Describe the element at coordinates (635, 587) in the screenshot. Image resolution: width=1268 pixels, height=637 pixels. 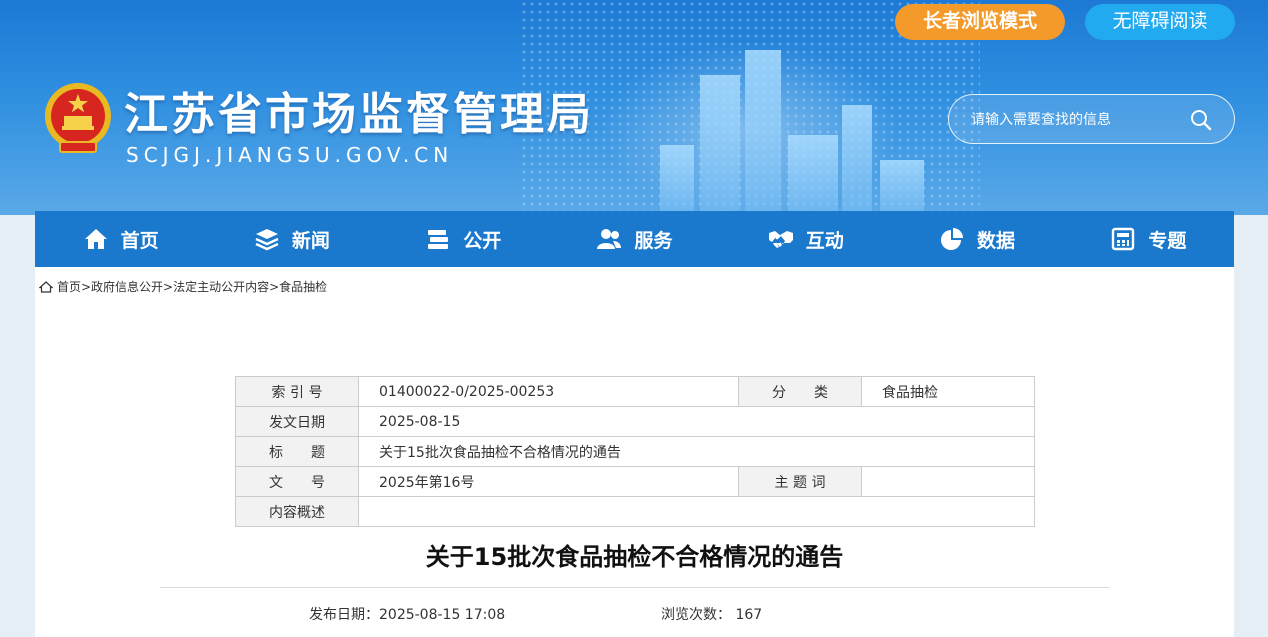
I see `divider` at that location.